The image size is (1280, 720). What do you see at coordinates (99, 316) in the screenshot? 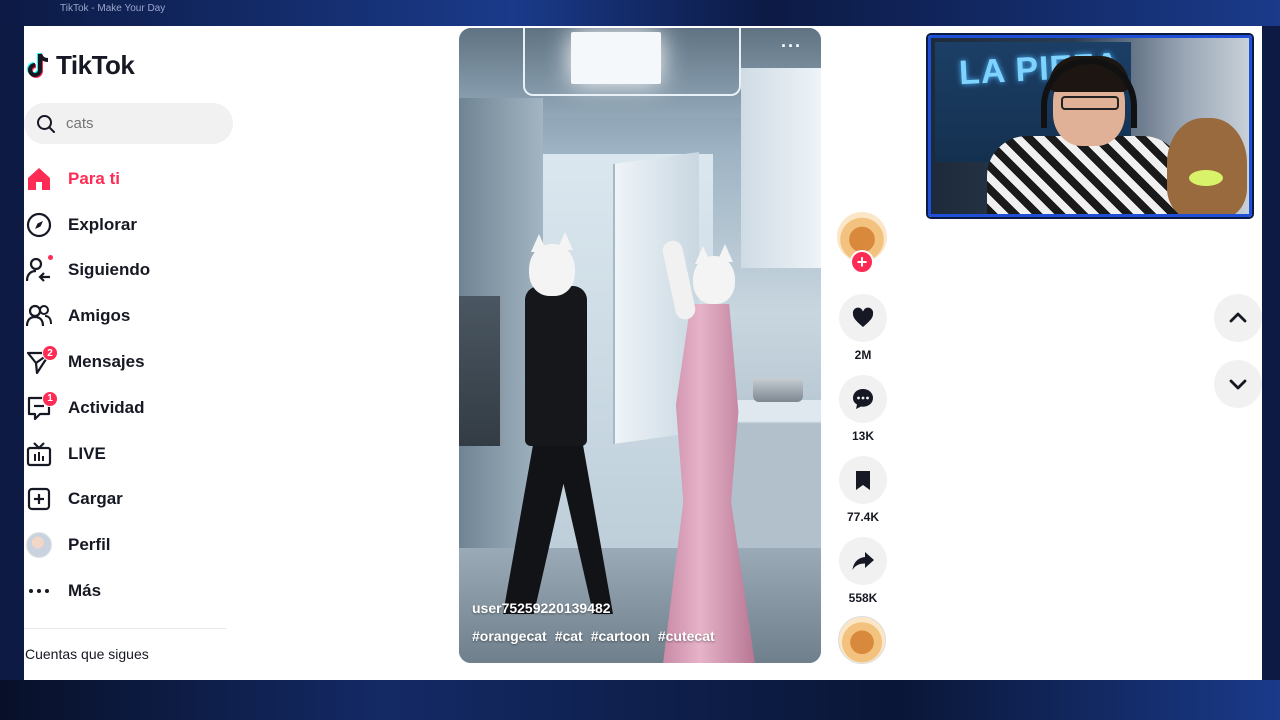
I see `sidebar-item-label: Amigos` at bounding box center [99, 316].